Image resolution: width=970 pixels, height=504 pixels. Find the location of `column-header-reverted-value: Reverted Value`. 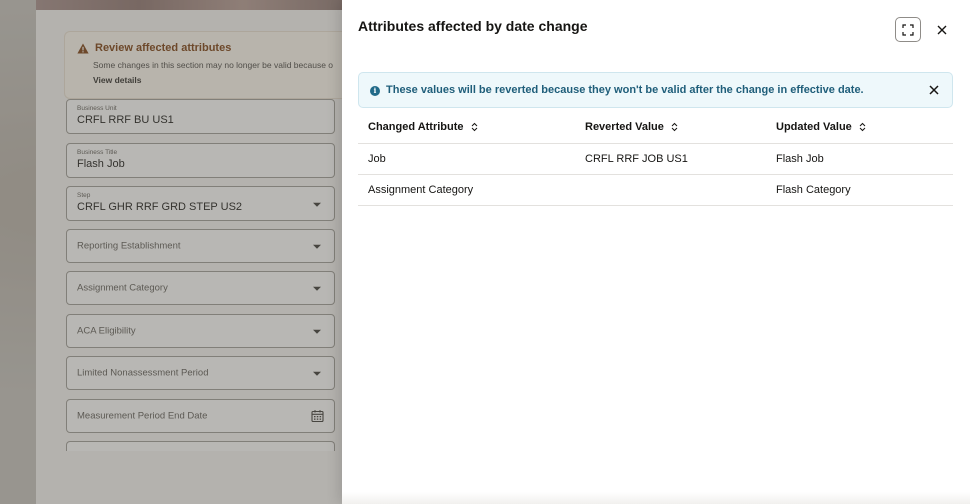

column-header-reverted-value: Reverted Value is located at coordinates (631, 127).